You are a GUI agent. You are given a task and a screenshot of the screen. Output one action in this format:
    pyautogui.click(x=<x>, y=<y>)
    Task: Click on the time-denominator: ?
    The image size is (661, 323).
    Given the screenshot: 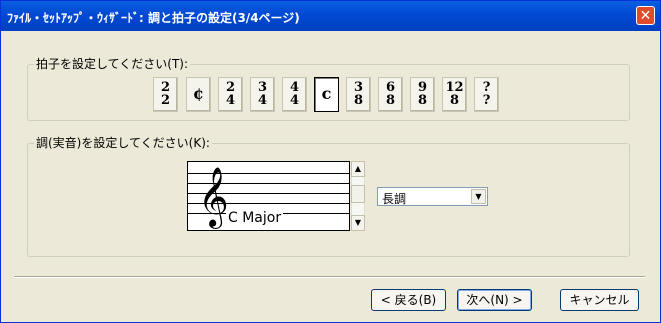 What is the action you would take?
    pyautogui.click(x=486, y=100)
    